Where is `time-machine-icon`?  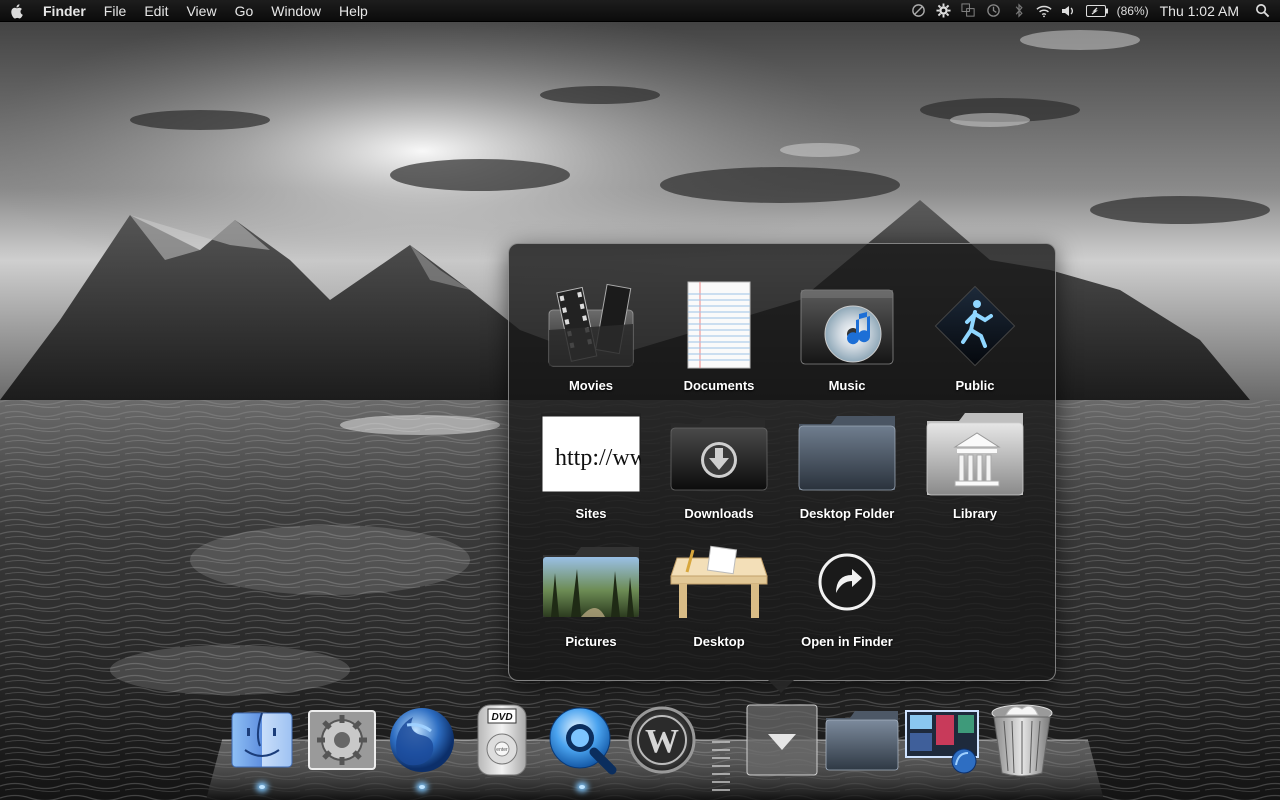 time-machine-icon is located at coordinates (994, 11).